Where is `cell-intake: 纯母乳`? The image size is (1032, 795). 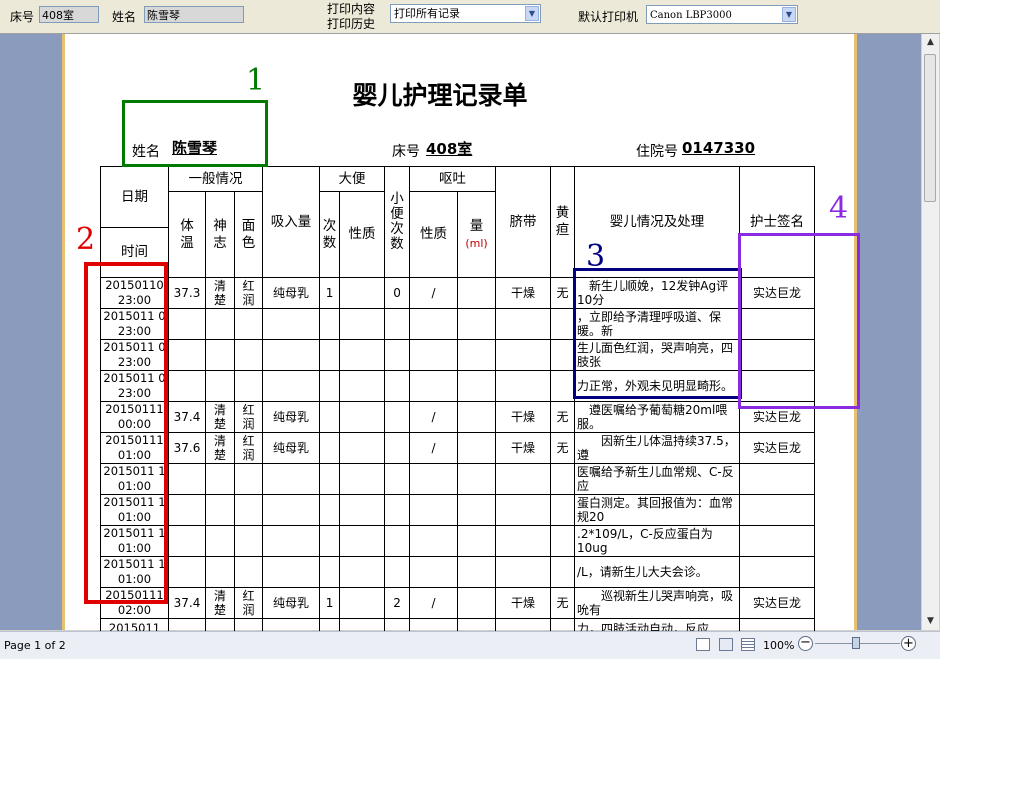 cell-intake: 纯母乳 is located at coordinates (291, 417).